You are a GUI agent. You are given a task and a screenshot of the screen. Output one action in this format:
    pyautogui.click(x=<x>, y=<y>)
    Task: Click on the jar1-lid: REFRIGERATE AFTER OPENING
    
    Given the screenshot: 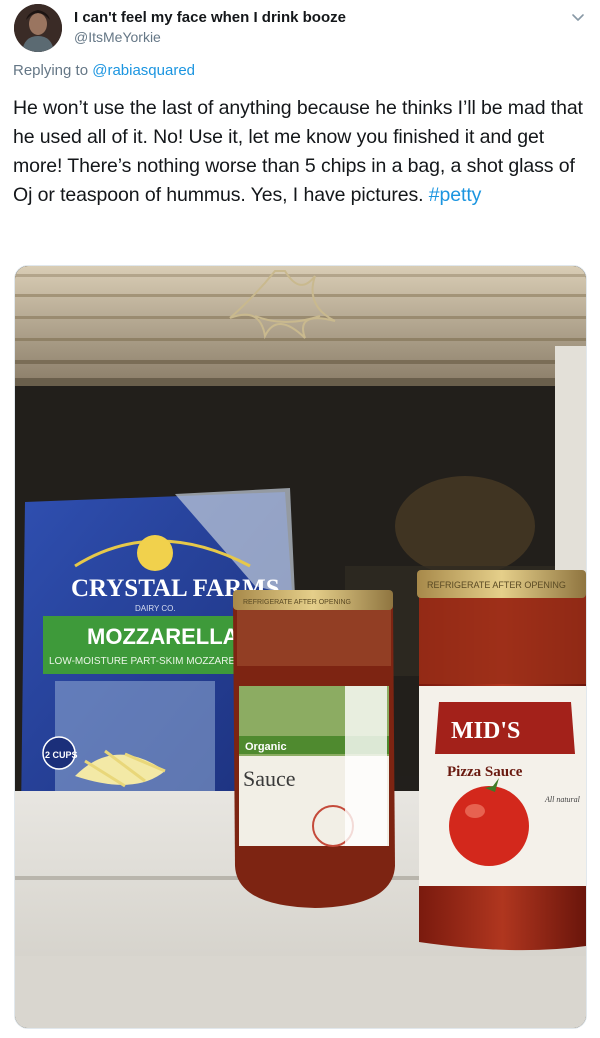 What is the action you would take?
    pyautogui.click(x=297, y=602)
    